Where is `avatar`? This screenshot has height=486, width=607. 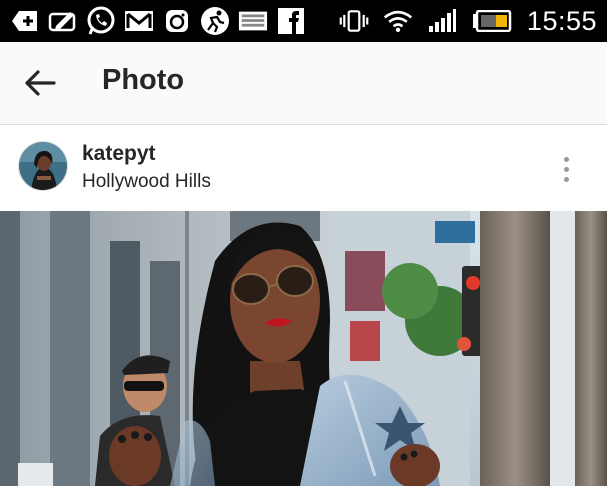
avatar is located at coordinates (43, 166).